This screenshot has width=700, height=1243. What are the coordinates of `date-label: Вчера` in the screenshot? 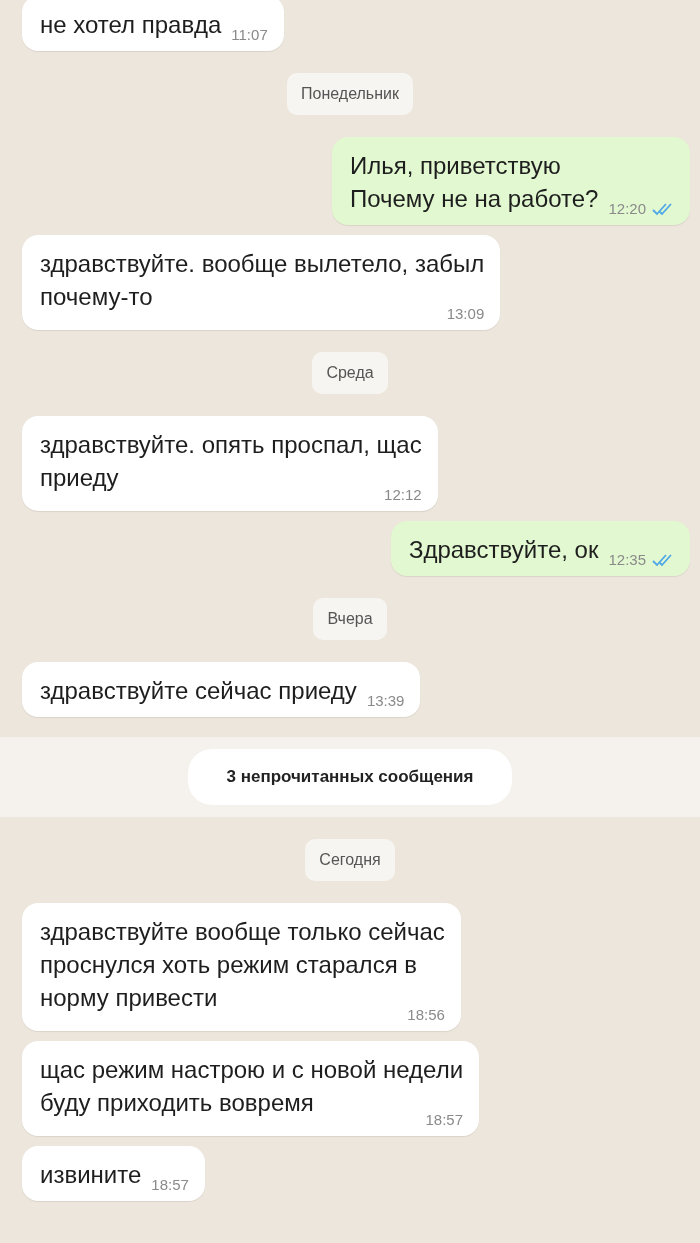 It's located at (350, 619).